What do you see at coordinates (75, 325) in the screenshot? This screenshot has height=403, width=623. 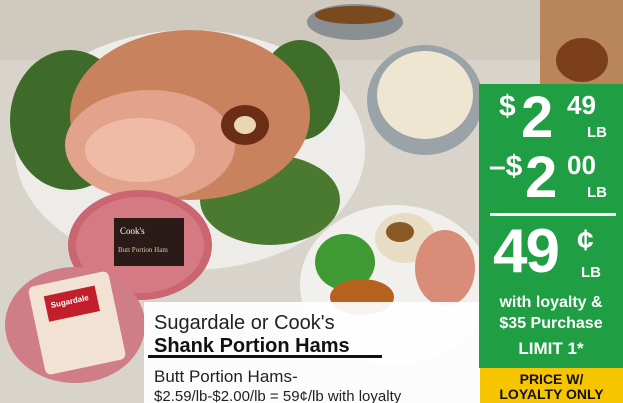 I see `sugardale-ham-package: Sugardale` at bounding box center [75, 325].